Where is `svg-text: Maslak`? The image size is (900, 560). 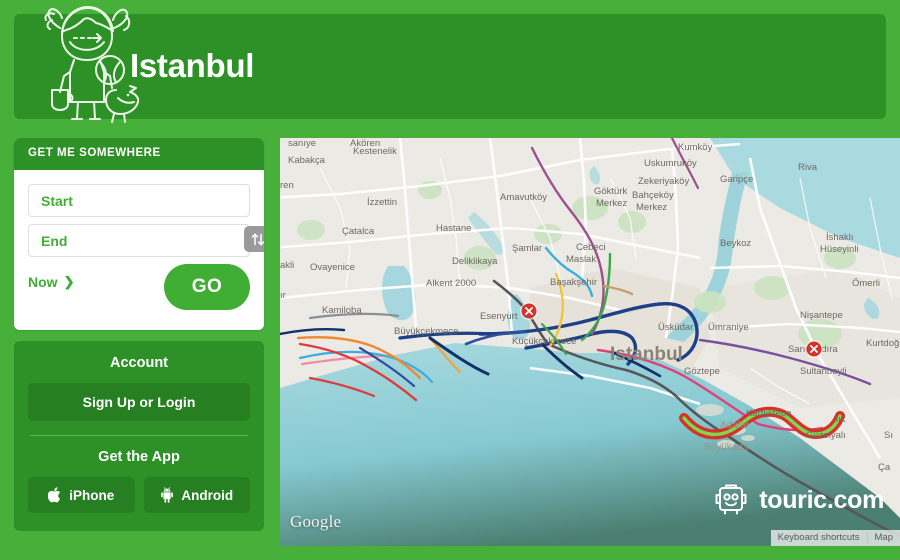 svg-text: Maslak is located at coordinates (581, 259).